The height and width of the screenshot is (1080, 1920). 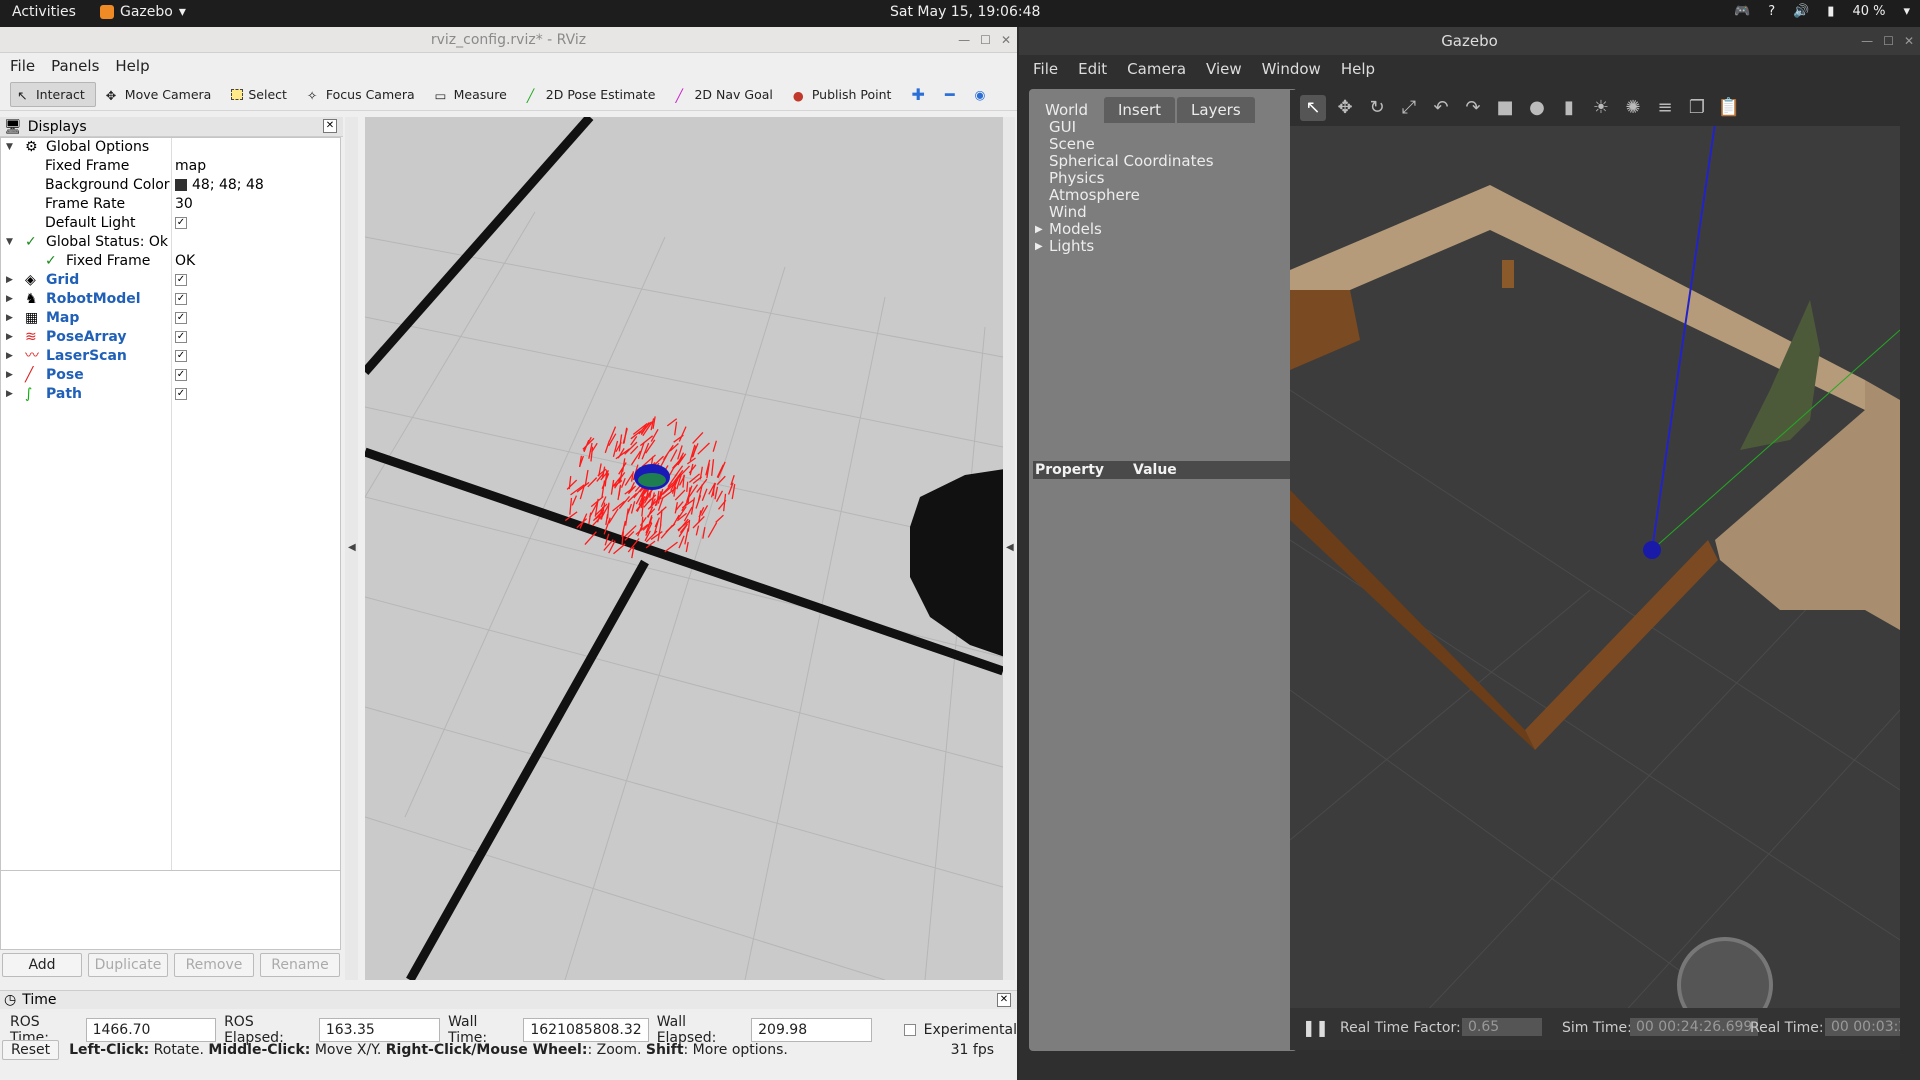 I want to click on add-tool-button: ✚, so click(x=919, y=94).